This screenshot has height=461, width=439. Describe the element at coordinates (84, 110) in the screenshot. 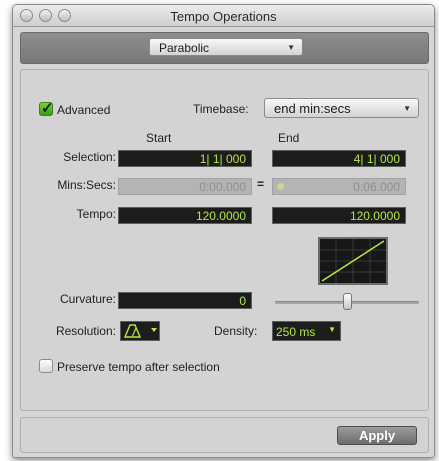

I see `advanced-label: Advanced` at that location.